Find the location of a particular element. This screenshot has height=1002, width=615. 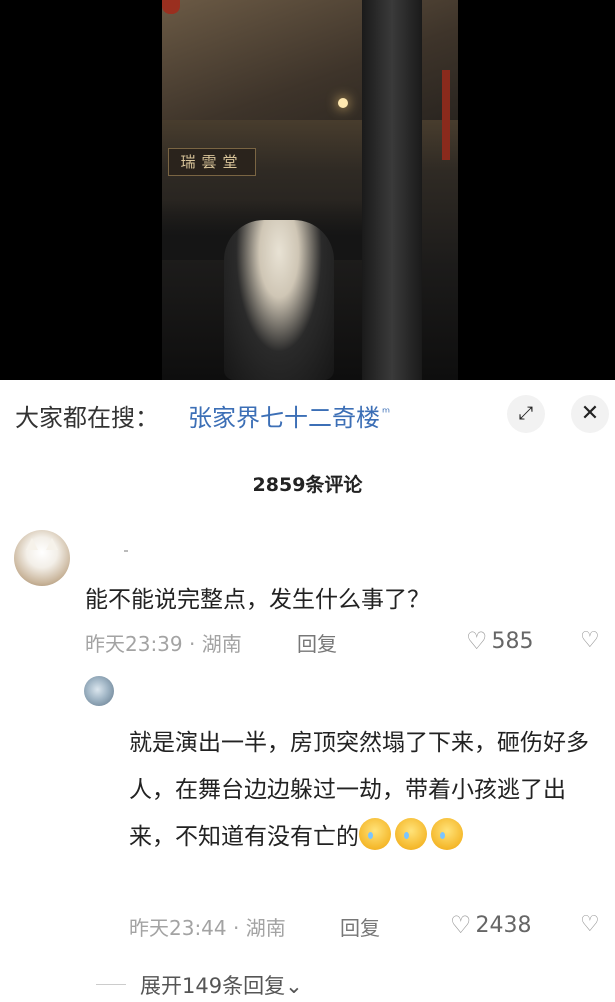

comment-text: 能不能说完整点，发生什么事了？ is located at coordinates (257, 600).